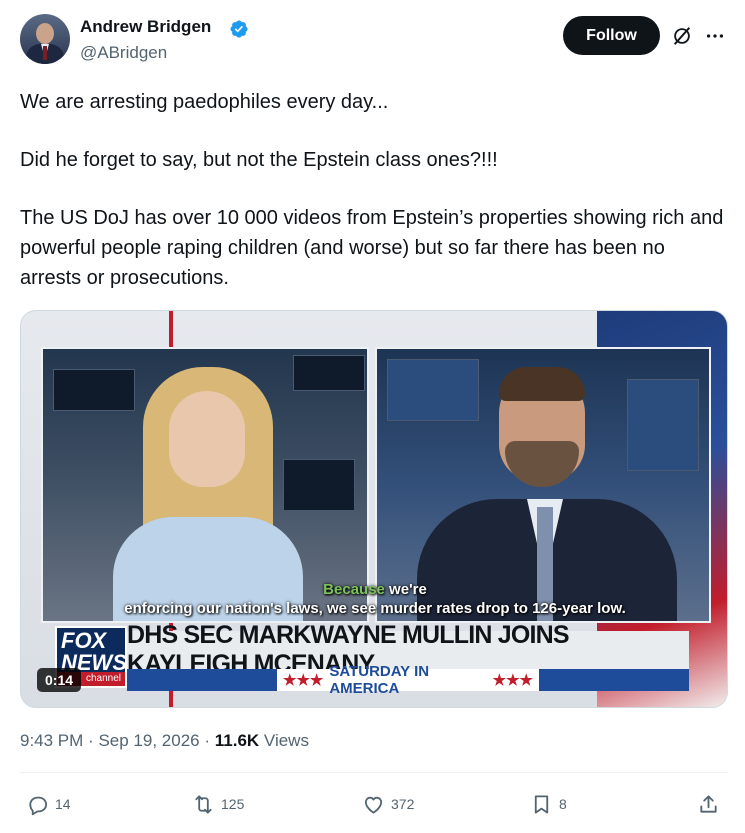  I want to click on stars-left: ★★★, so click(303, 680).